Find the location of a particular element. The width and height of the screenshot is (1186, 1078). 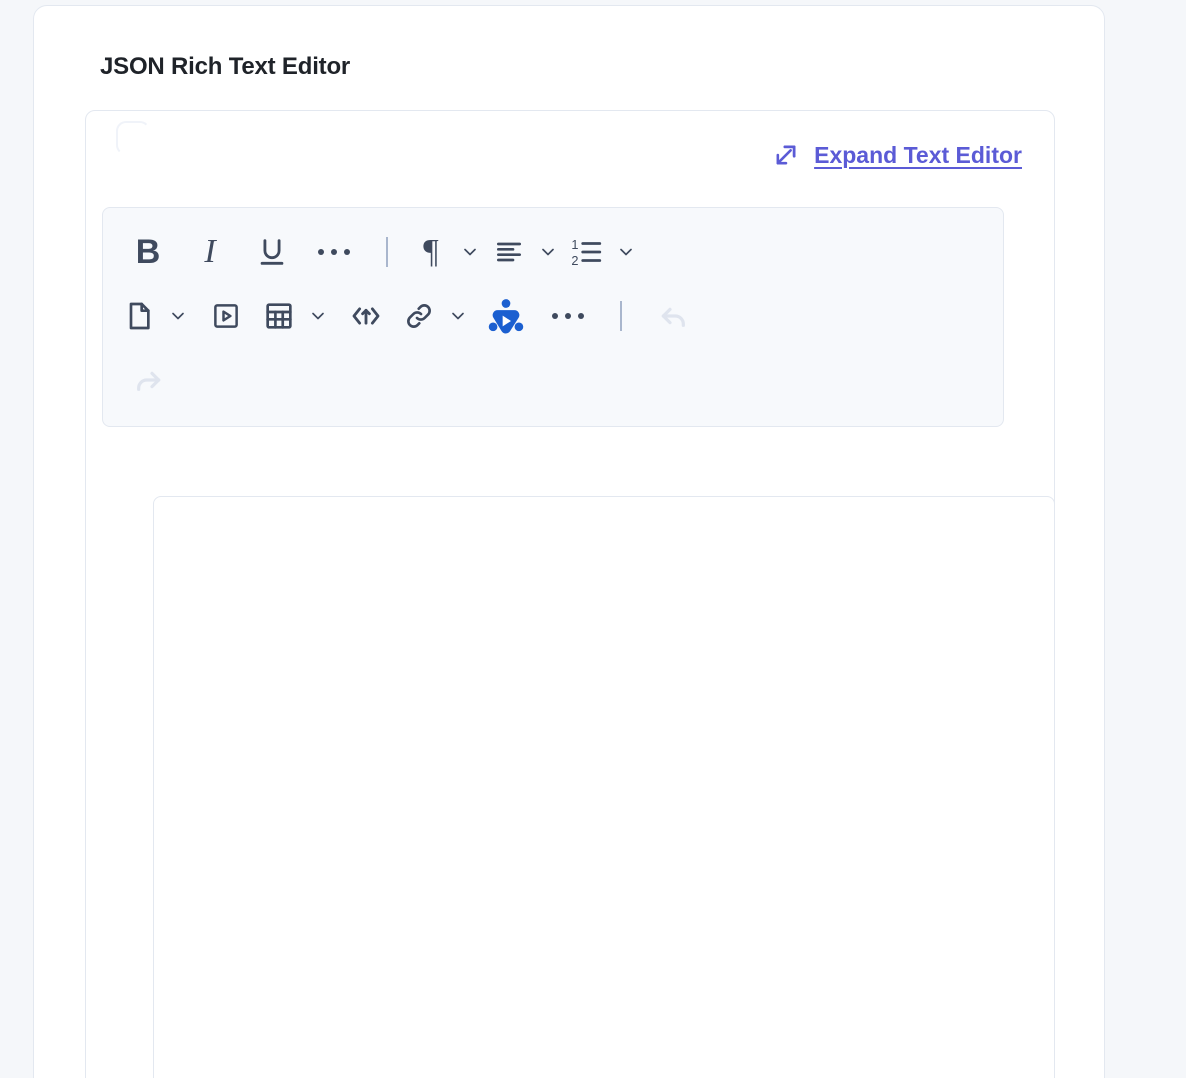

text-align-chevron is located at coordinates (548, 252).